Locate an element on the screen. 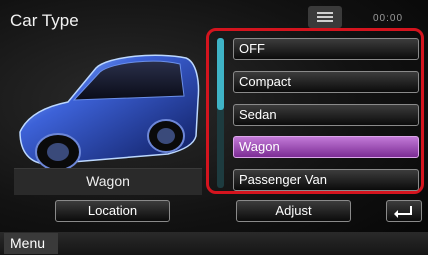 The image size is (428, 255). back-button is located at coordinates (404, 211).